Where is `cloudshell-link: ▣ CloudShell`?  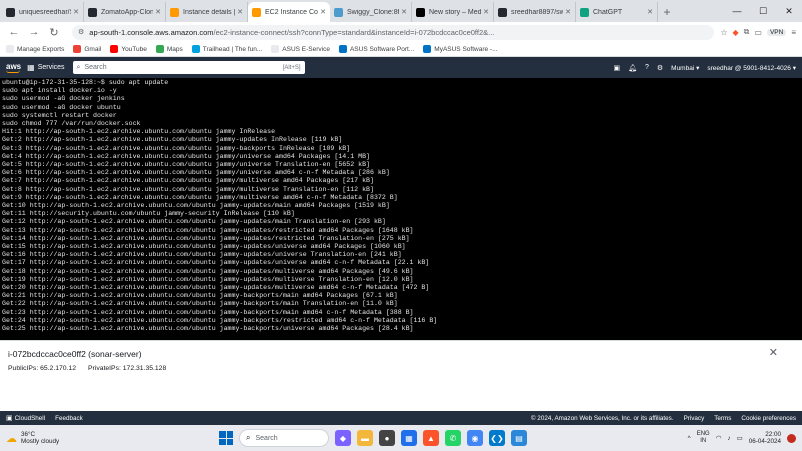
cloudshell-link: ▣ CloudShell is located at coordinates (25, 418).